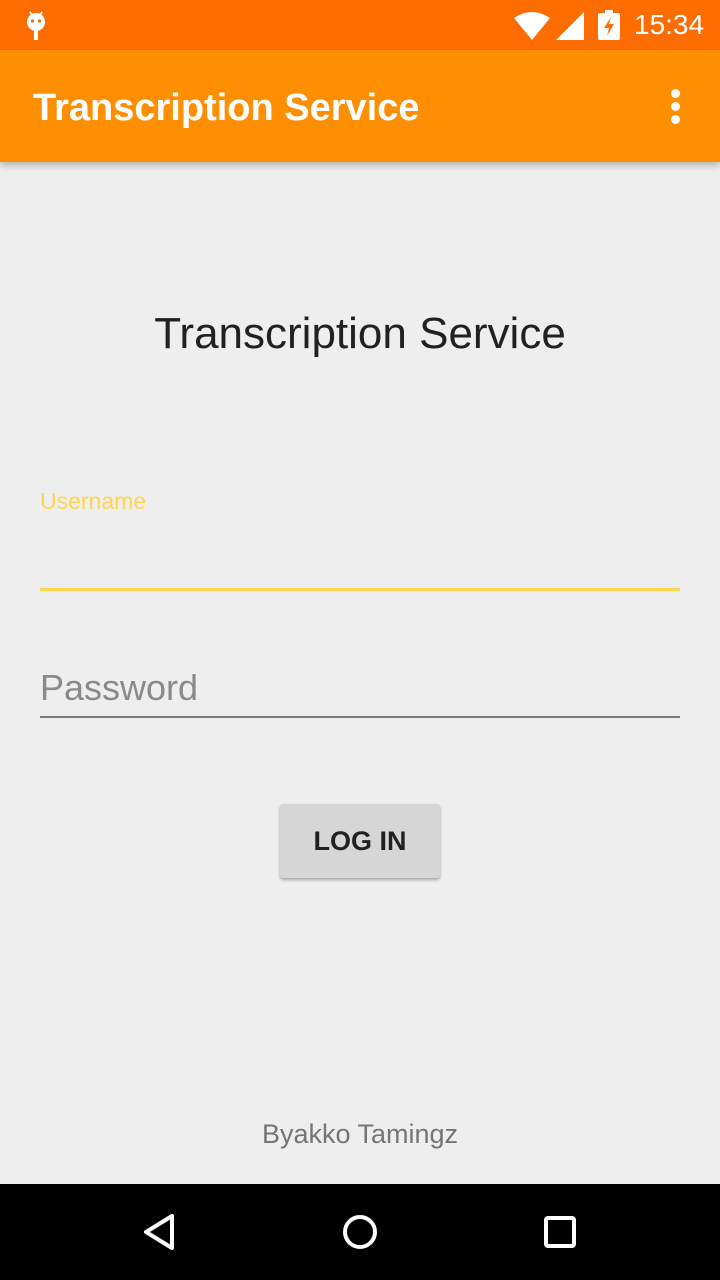 This screenshot has width=720, height=1280. Describe the element at coordinates (609, 25) in the screenshot. I see `battery-charging-icon` at that location.